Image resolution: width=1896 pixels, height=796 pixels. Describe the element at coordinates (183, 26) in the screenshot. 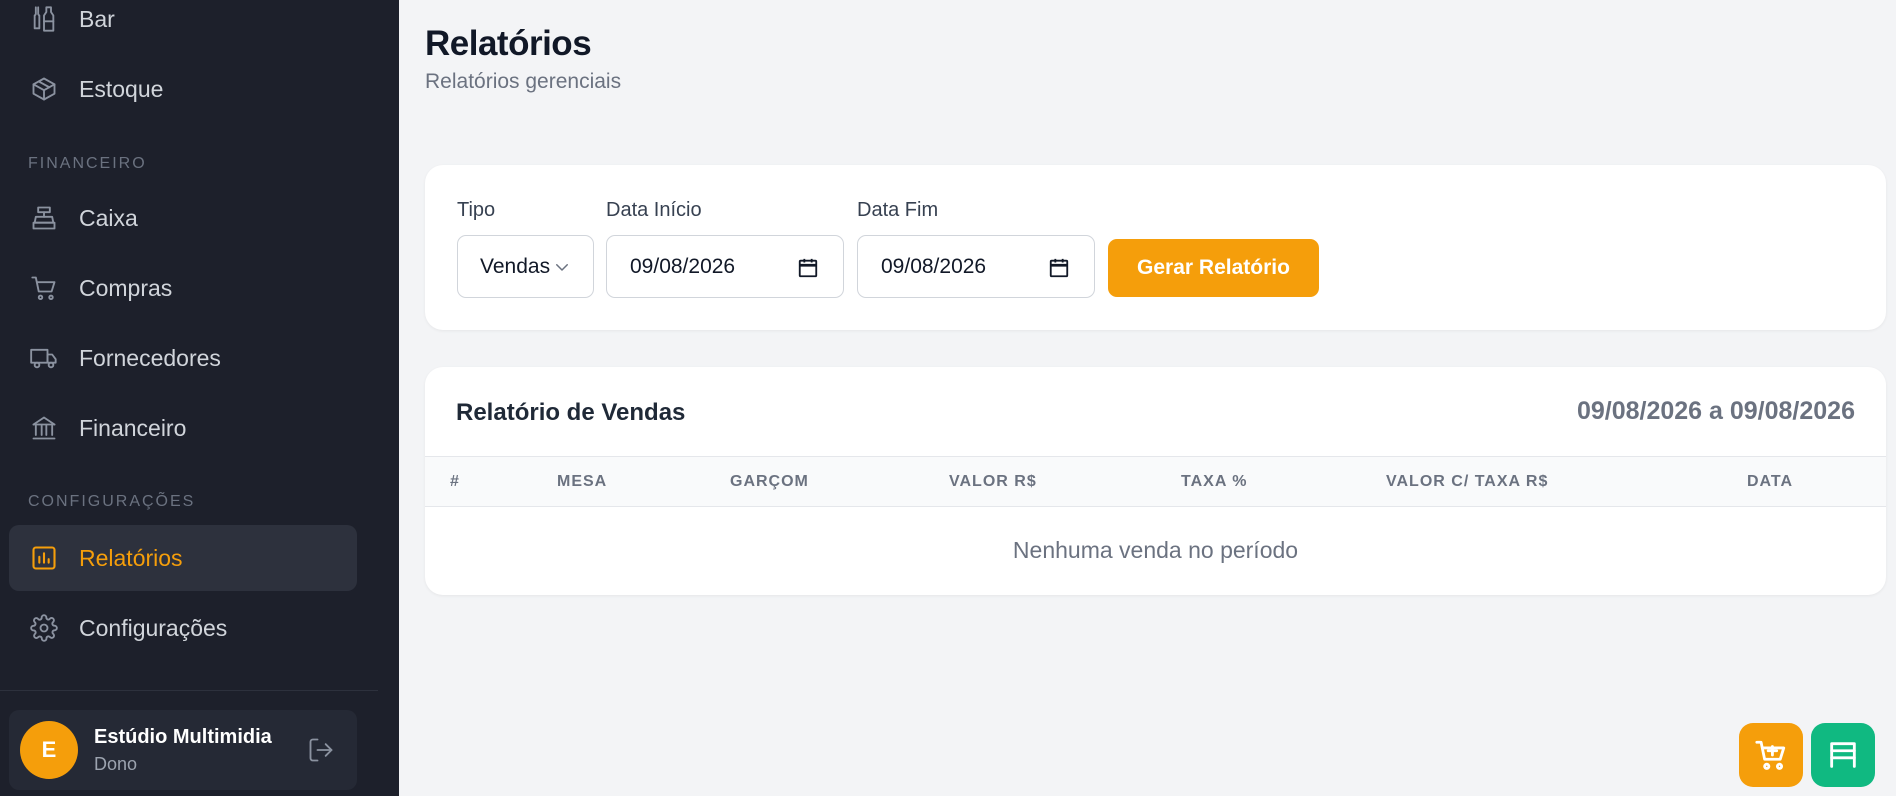

I see `sidebar-item-bar: Bar` at that location.